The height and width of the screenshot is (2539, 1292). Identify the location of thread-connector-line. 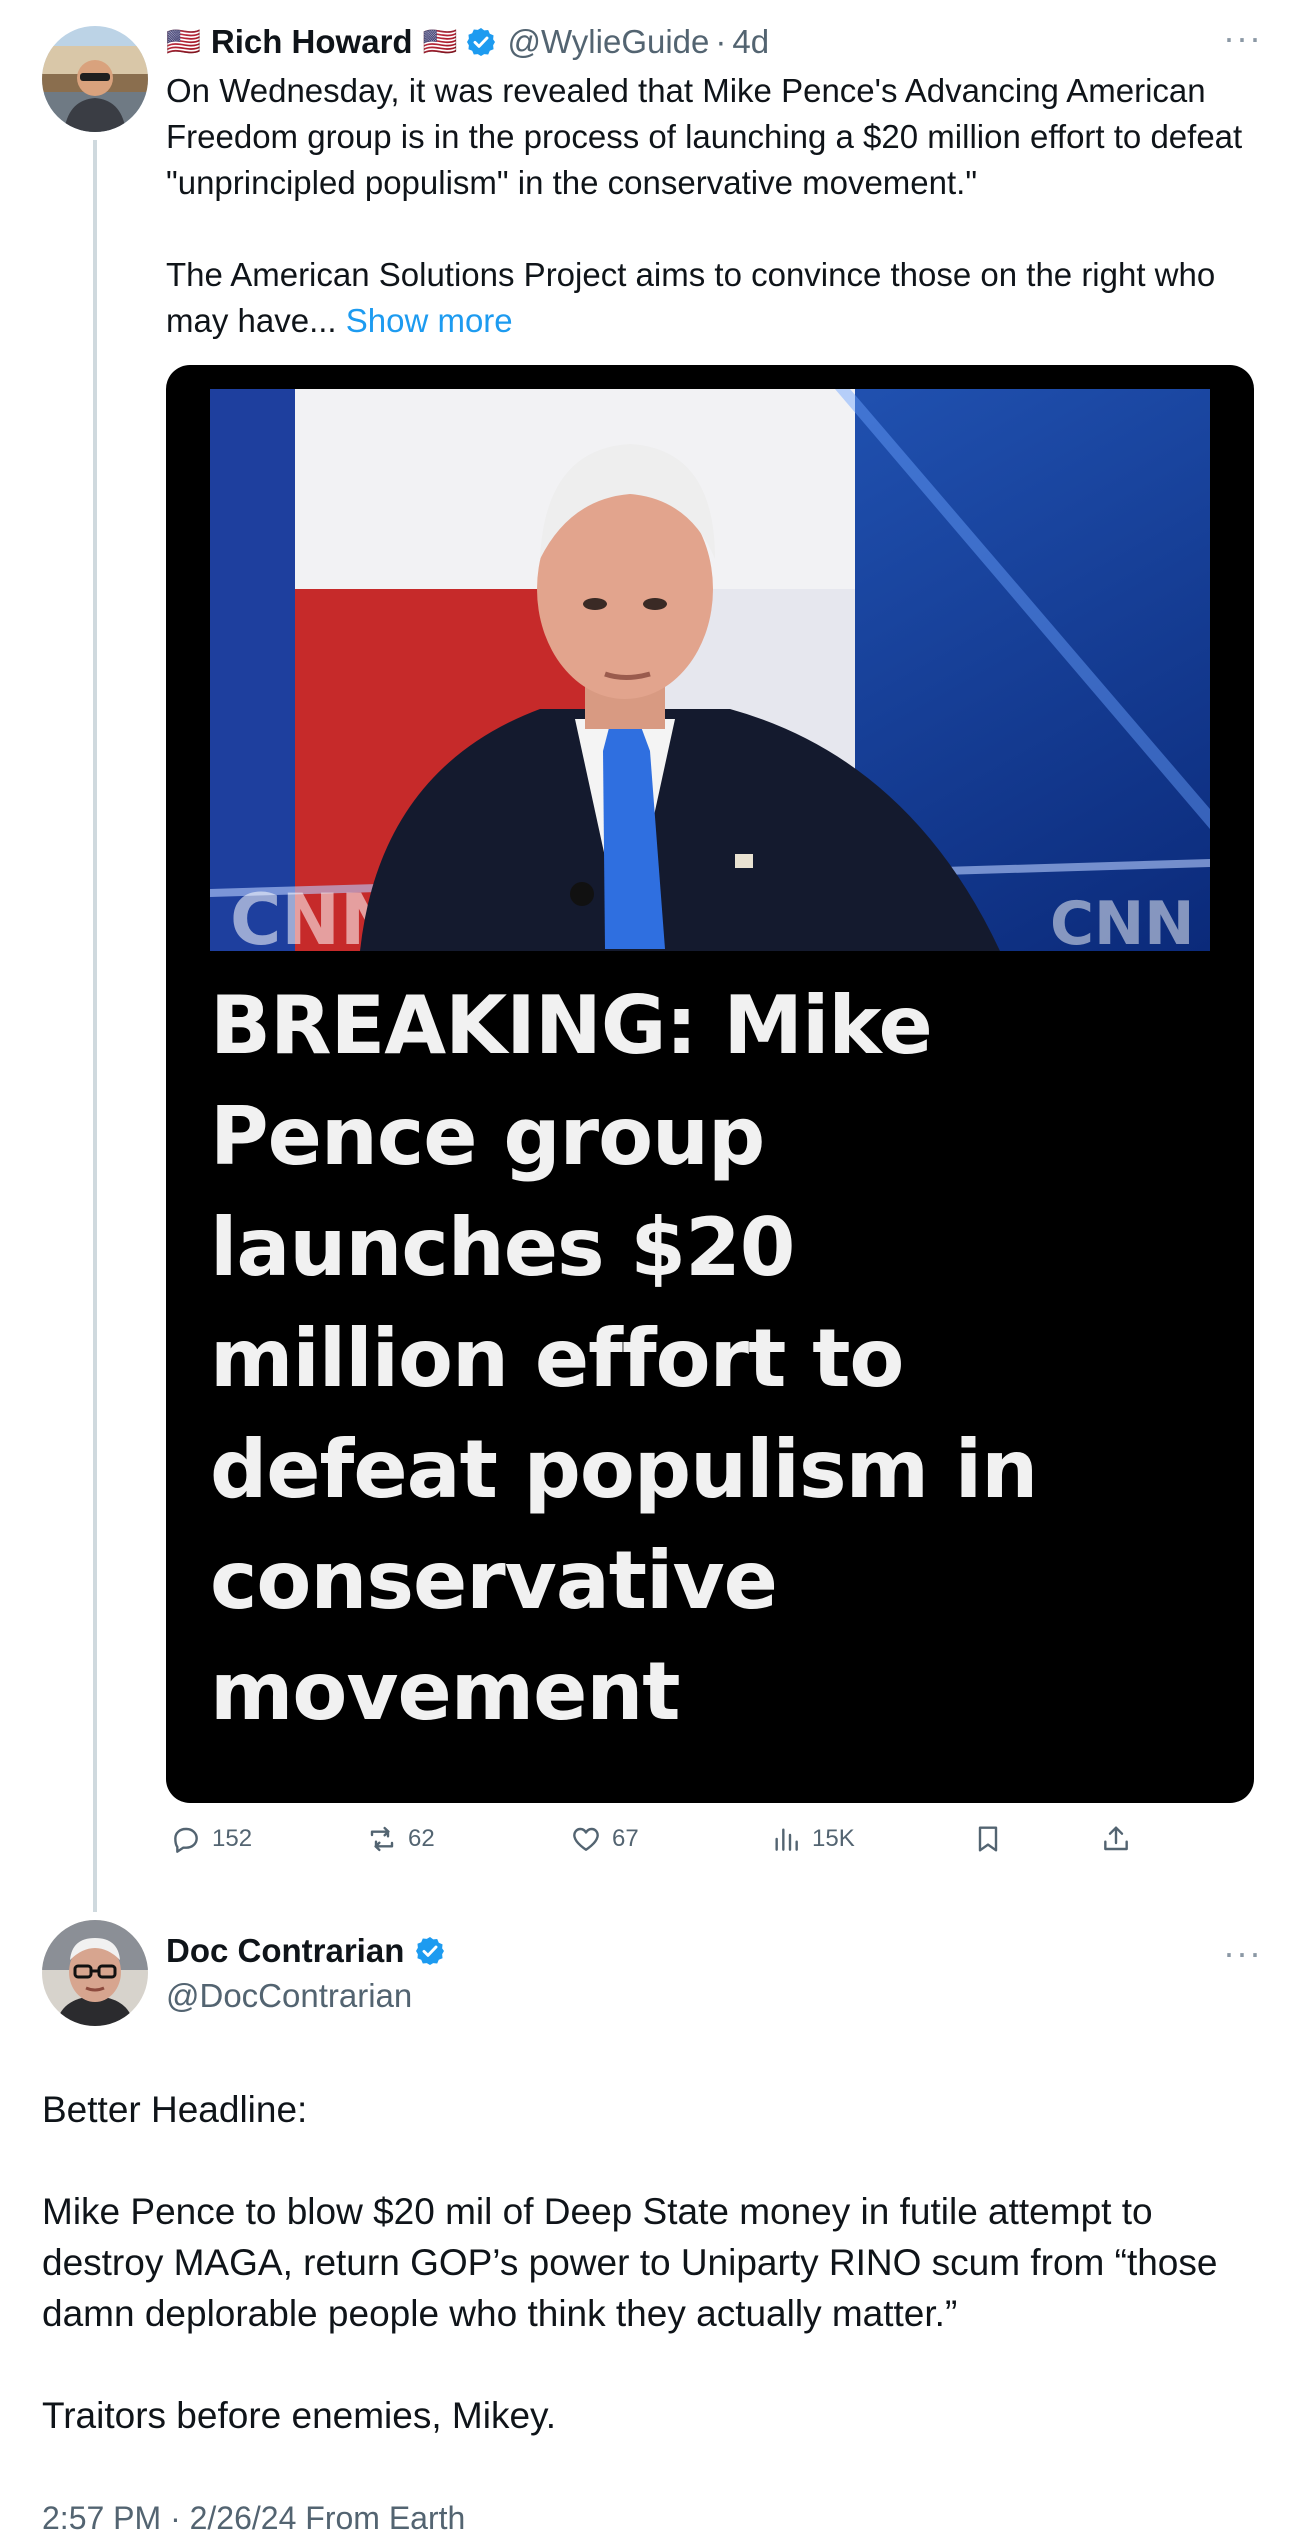
(95, 1026).